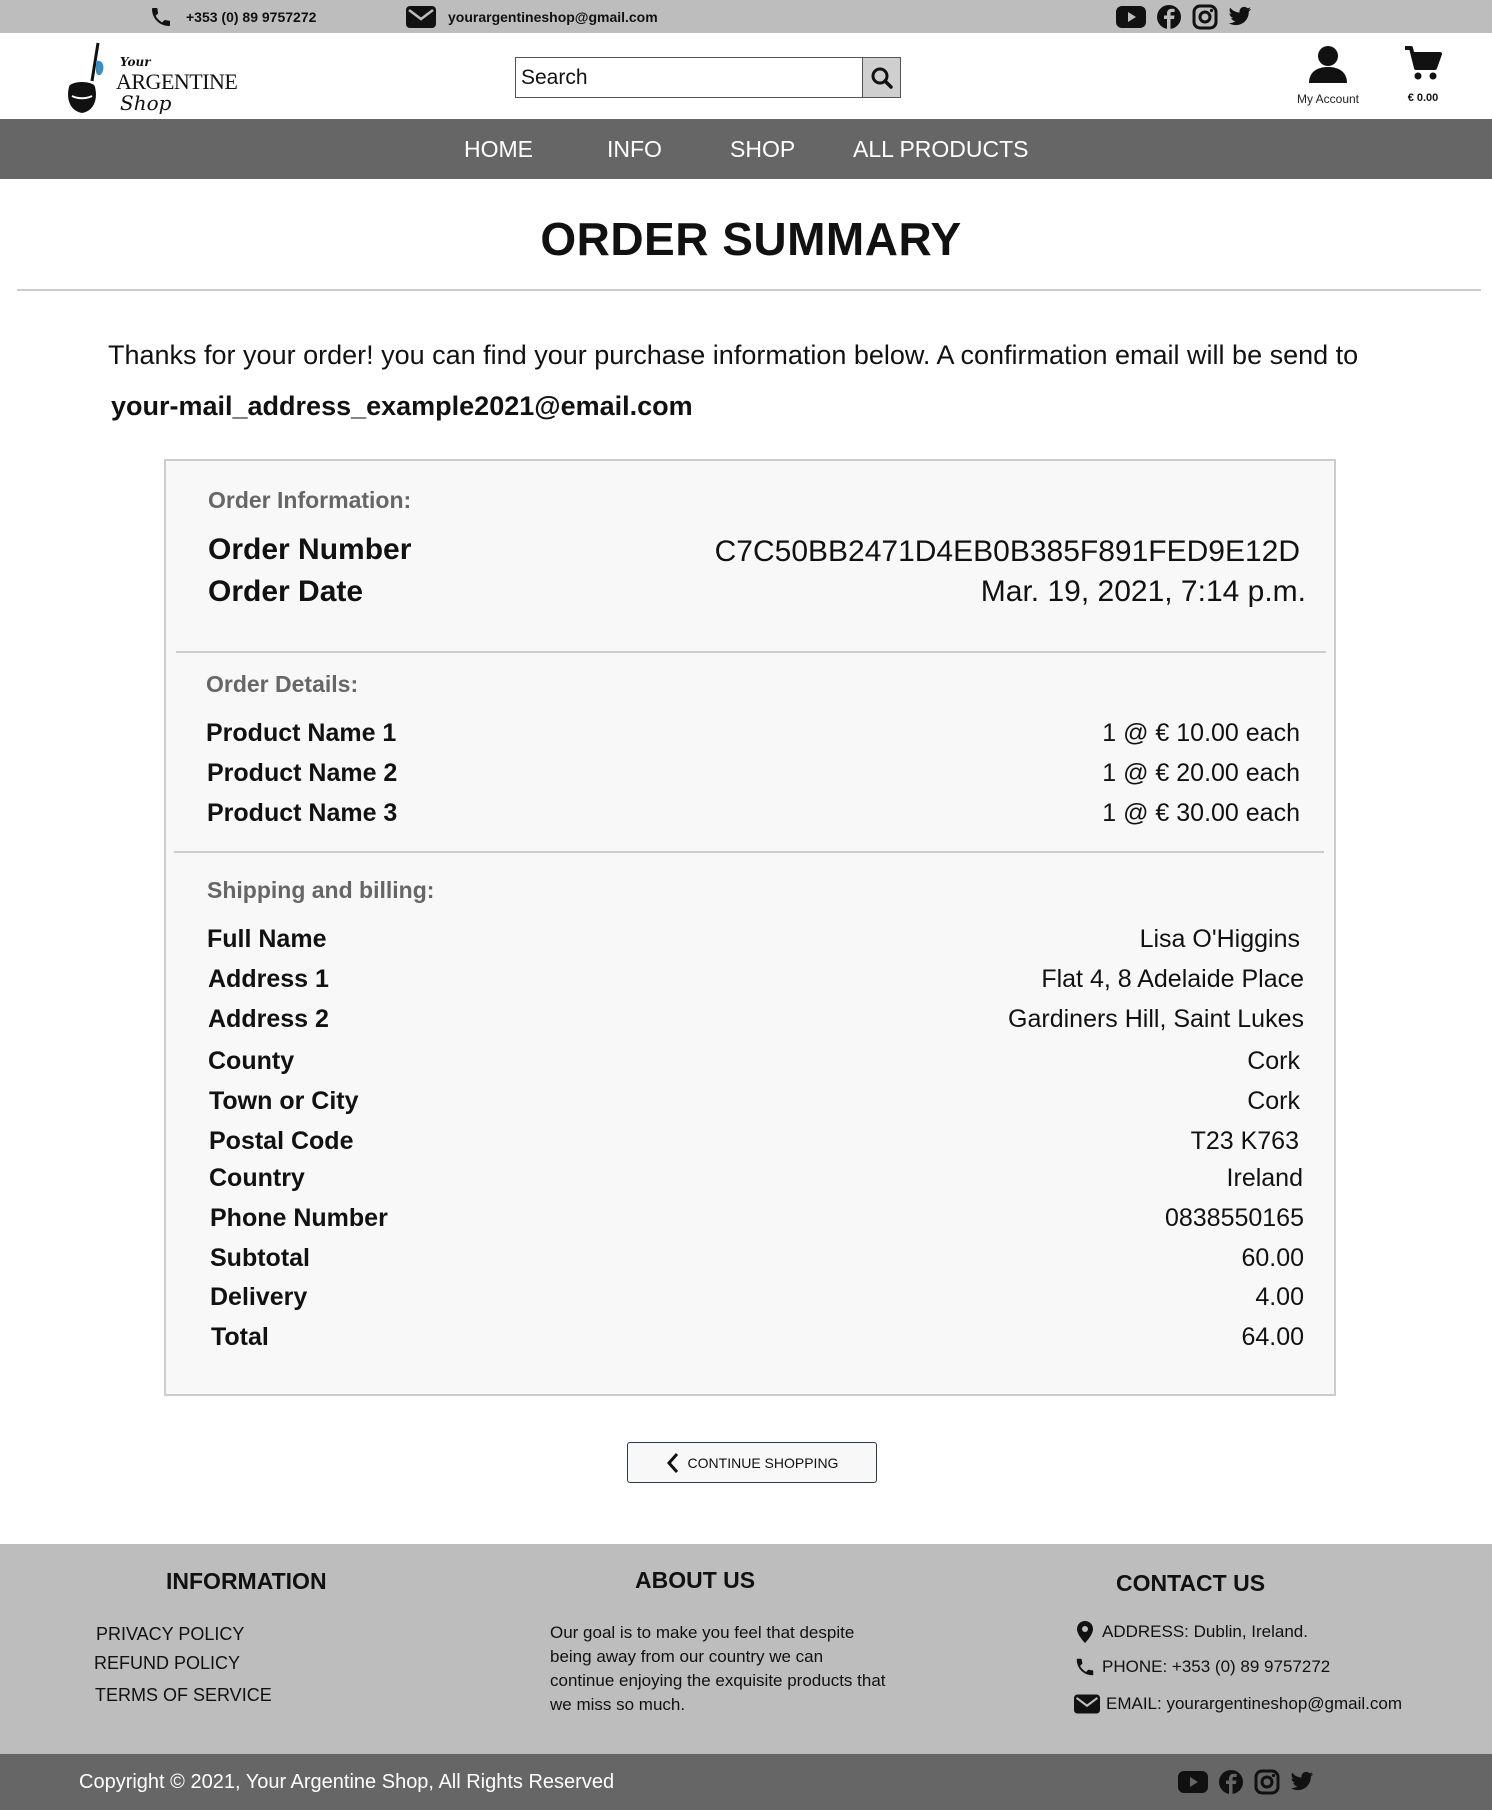  What do you see at coordinates (301, 733) in the screenshot?
I see `product-1-name: Product Name 1` at bounding box center [301, 733].